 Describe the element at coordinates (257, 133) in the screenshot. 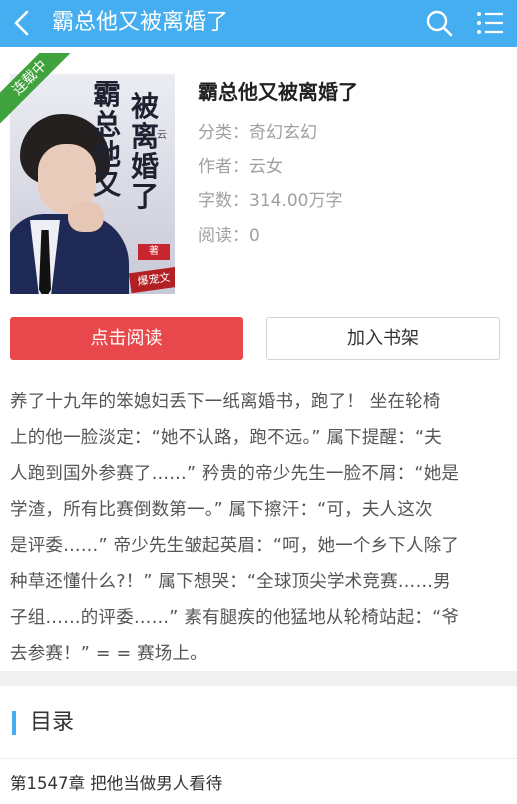

I see `book-category: 分类：奇幻玄幻` at that location.